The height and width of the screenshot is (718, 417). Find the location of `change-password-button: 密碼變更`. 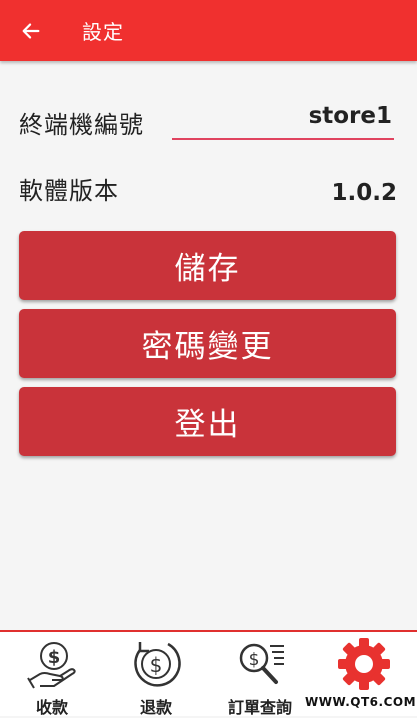

change-password-button: 密碼變更 is located at coordinates (207, 343).